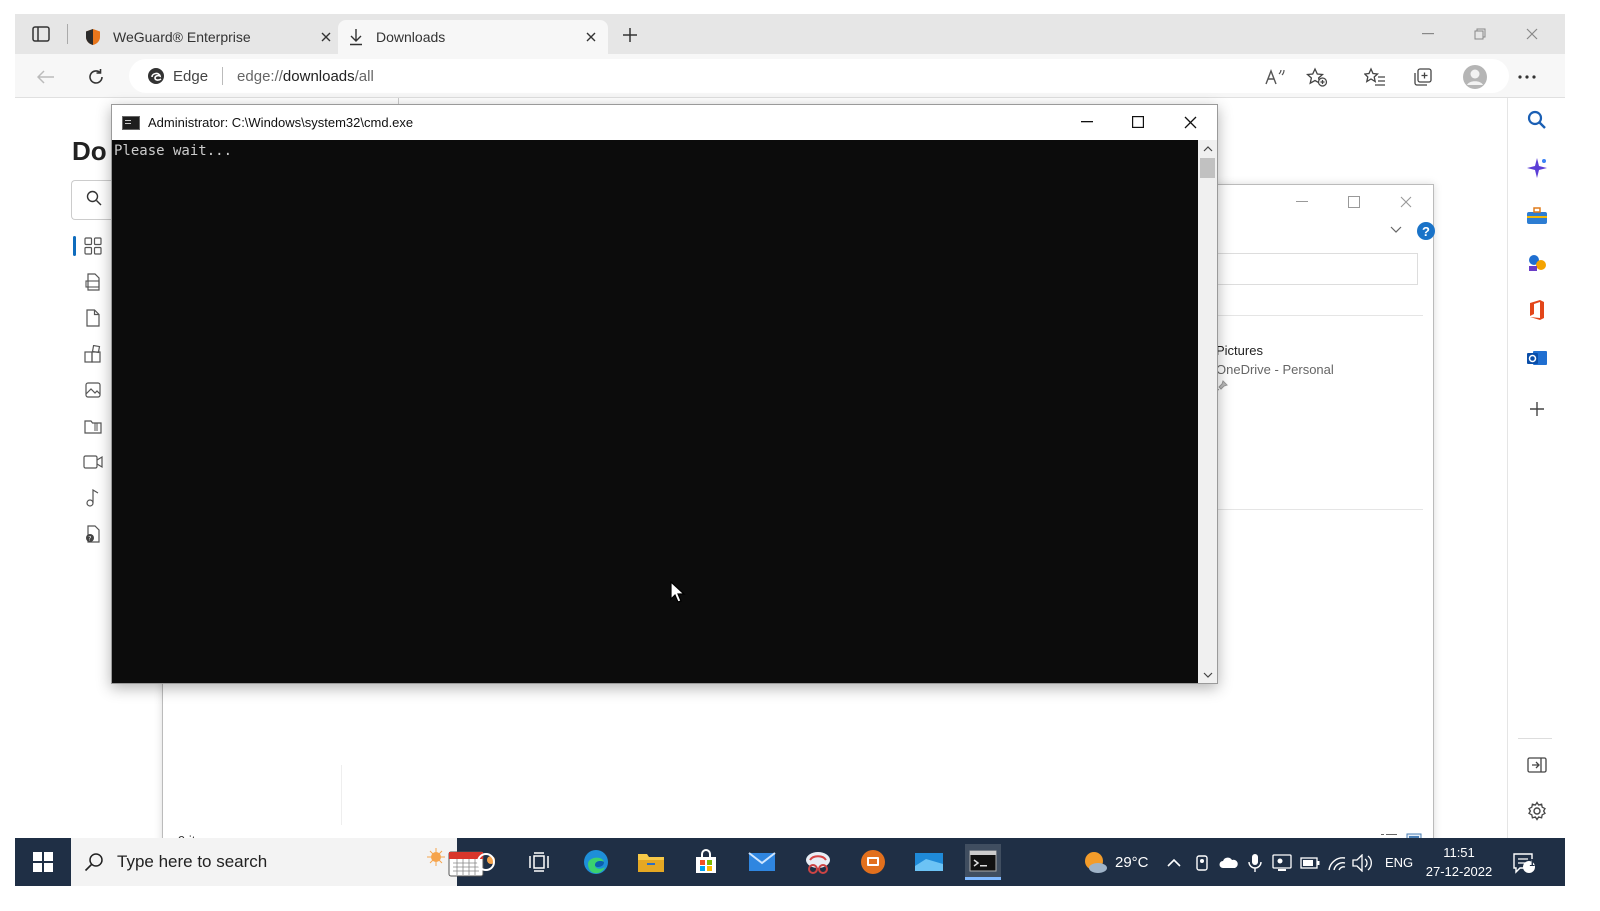 Image resolution: width=1600 pixels, height=911 pixels. Describe the element at coordinates (1426, 231) in the screenshot. I see `help-icon: ?` at that location.